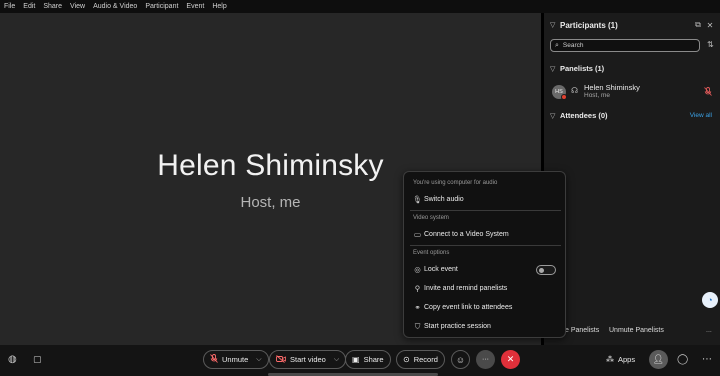  Describe the element at coordinates (457, 326) in the screenshot. I see `practice-label: Start practice session` at that location.